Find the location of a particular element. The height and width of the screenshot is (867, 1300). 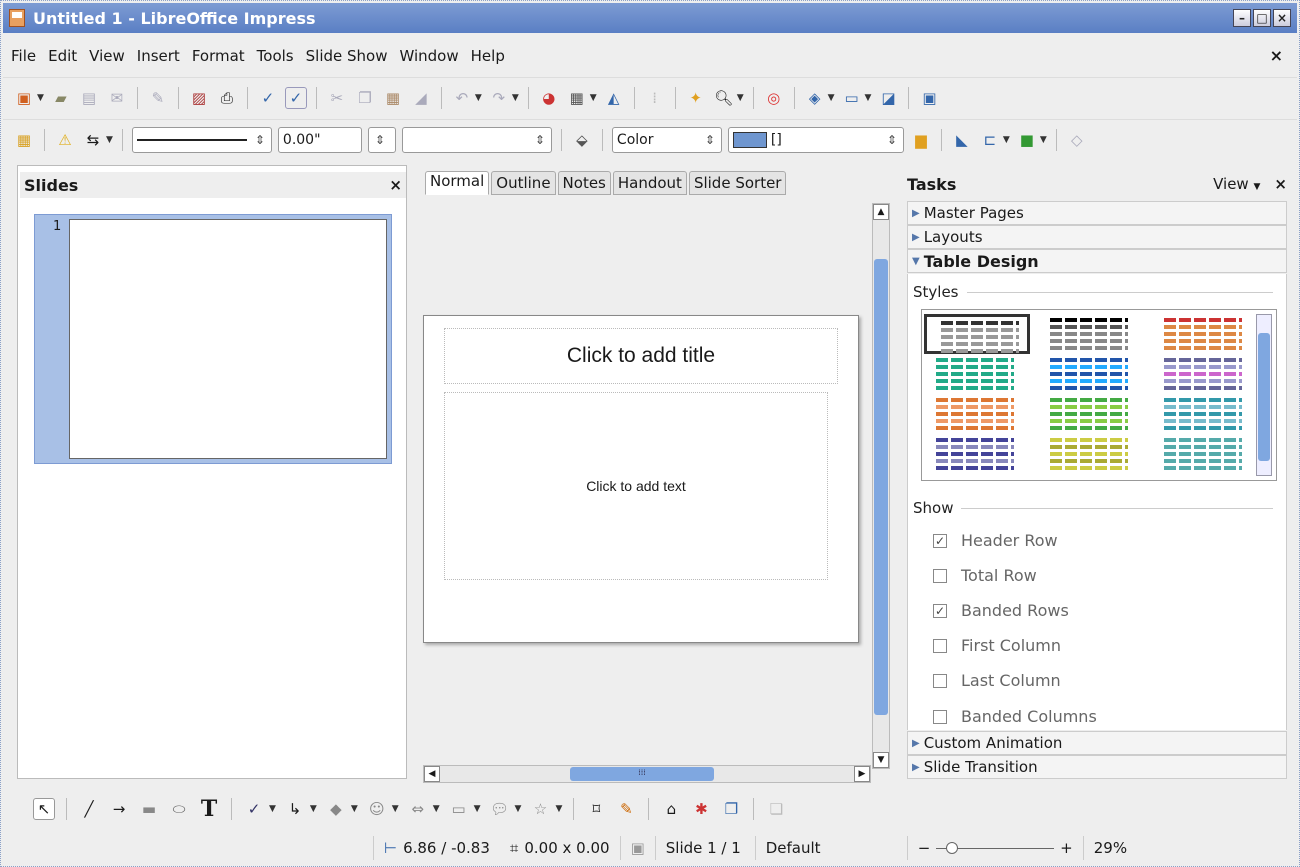

total-row-checkbox: Total Row is located at coordinates (985, 575).